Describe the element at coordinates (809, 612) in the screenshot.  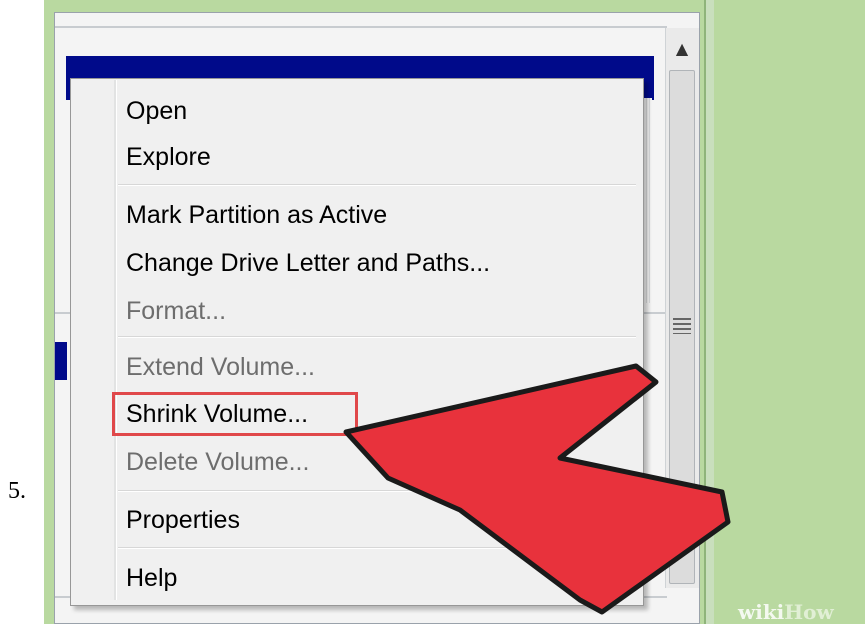
I see `watermark-how: How` at that location.